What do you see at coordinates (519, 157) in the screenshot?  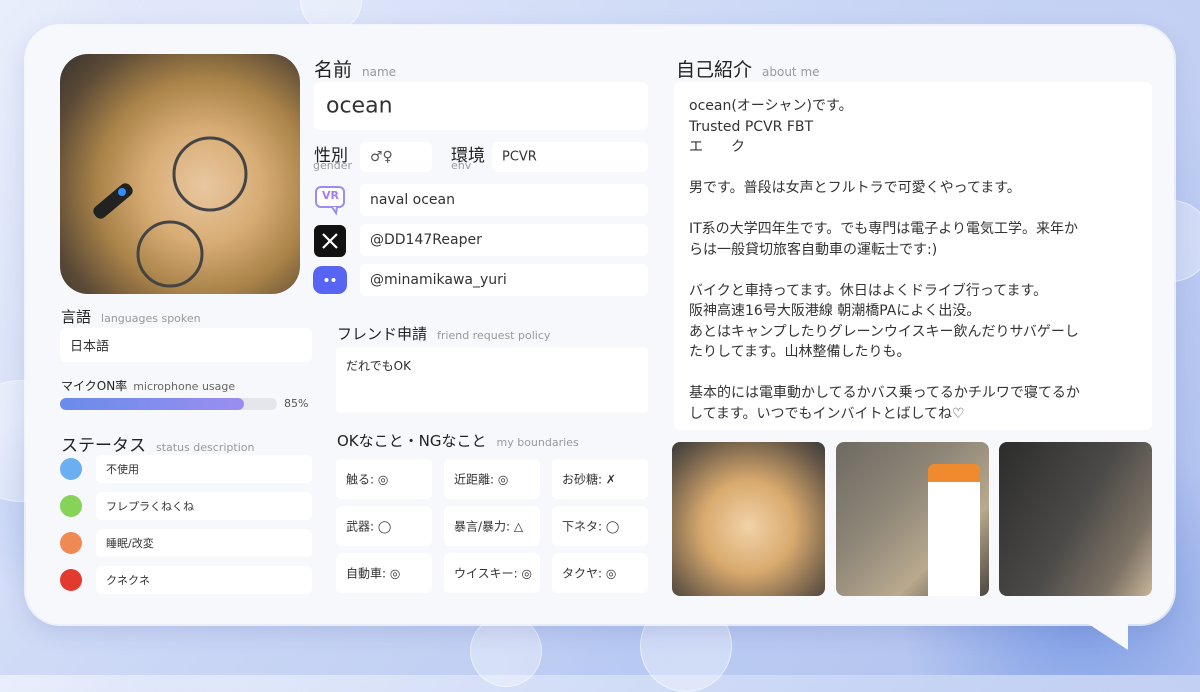 I see `env-value: PCVR` at bounding box center [519, 157].